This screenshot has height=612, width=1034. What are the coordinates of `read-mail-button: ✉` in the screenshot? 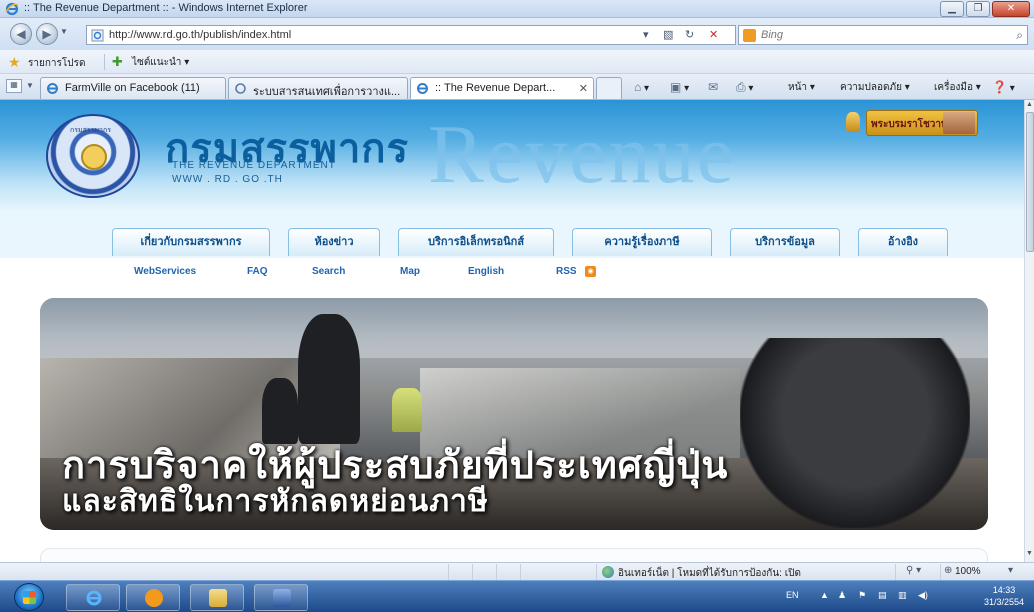 It's located at (713, 87).